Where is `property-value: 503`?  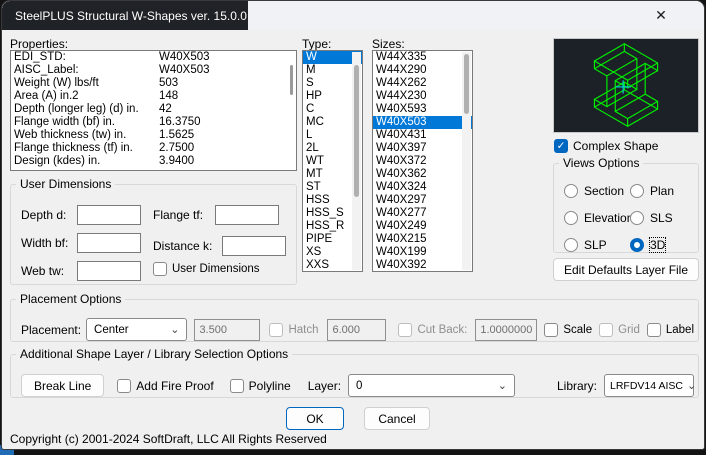 property-value: 503 is located at coordinates (169, 83).